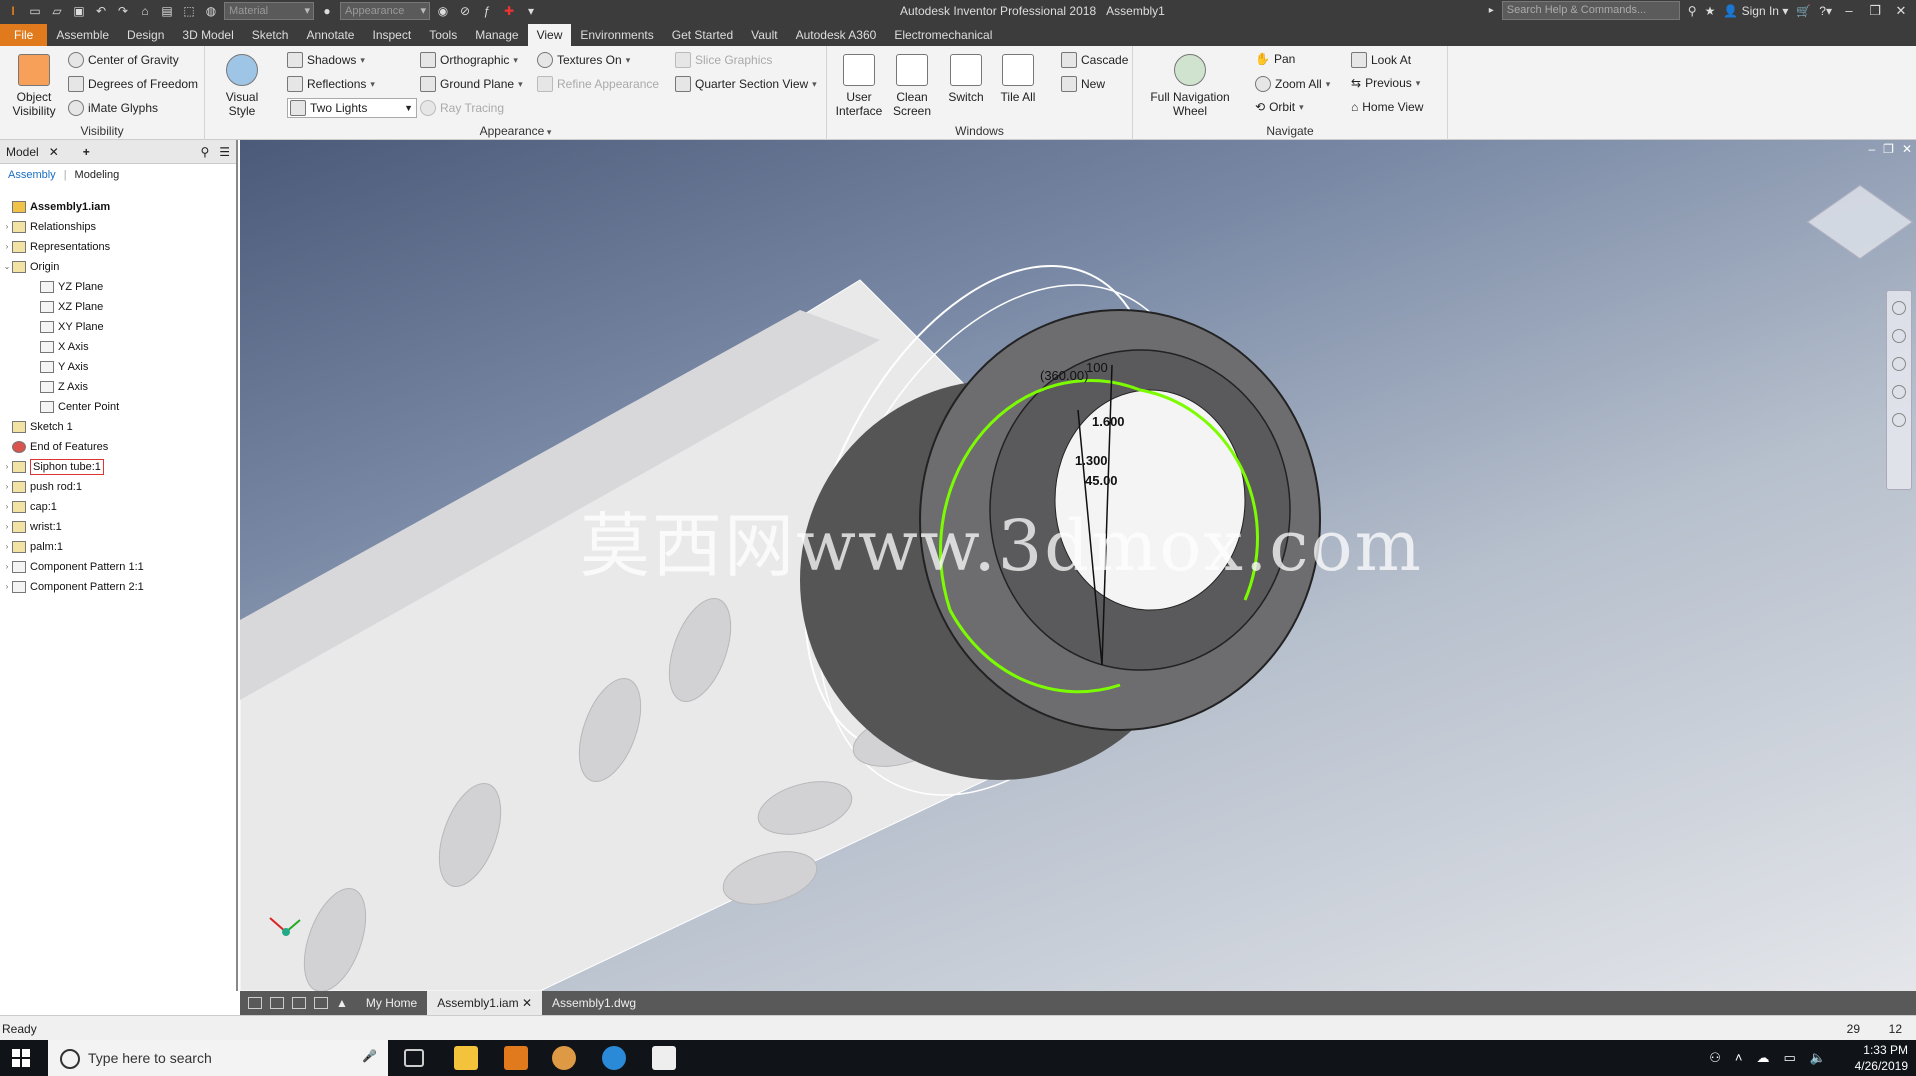 The height and width of the screenshot is (1076, 1916). What do you see at coordinates (527, 1003) in the screenshot?
I see `close-tab-icon: ✕` at bounding box center [527, 1003].